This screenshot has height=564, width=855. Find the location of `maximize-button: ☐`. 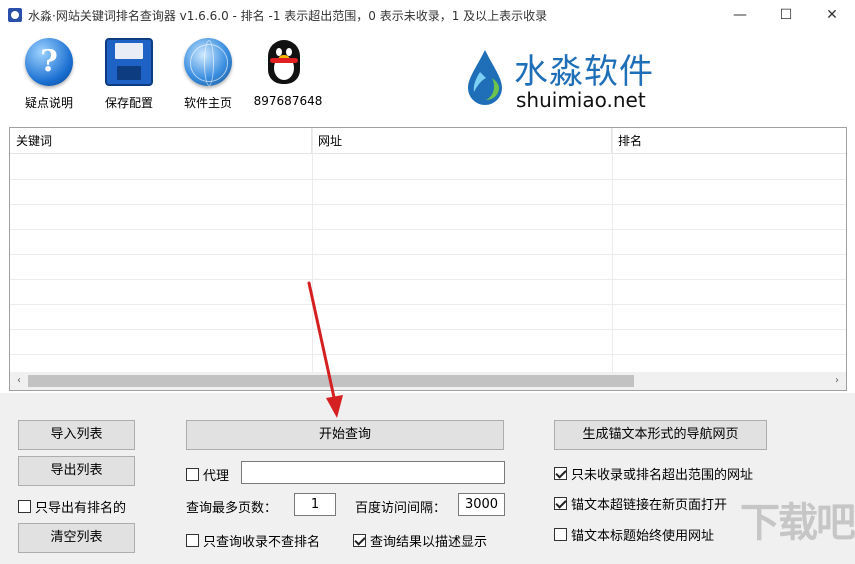

maximize-button: ☐ is located at coordinates (786, 15).